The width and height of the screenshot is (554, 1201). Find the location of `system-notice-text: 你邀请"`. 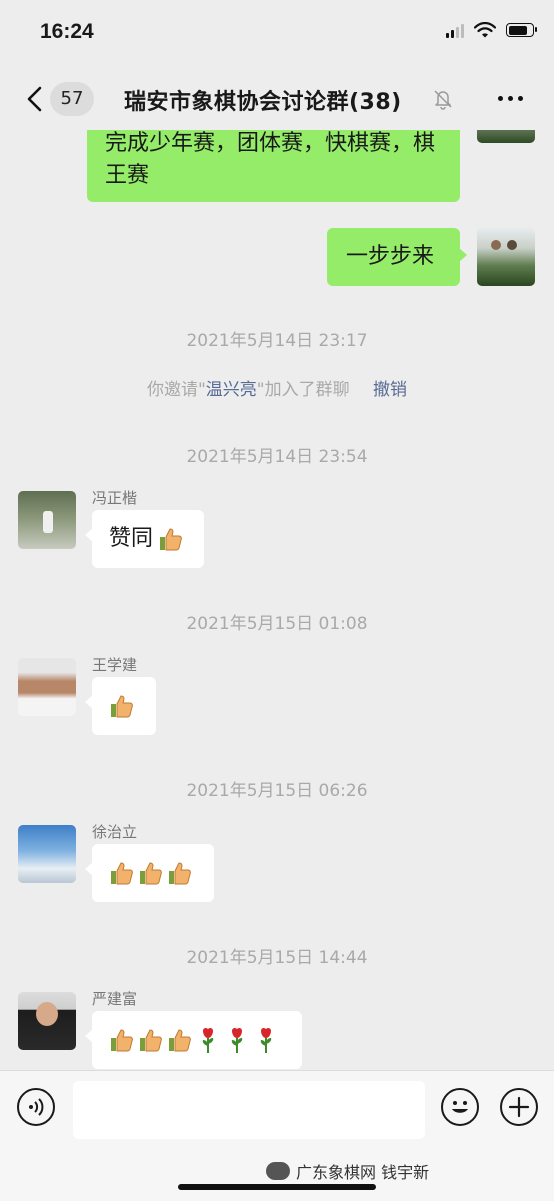

system-notice-text: 你邀请" is located at coordinates (176, 390).